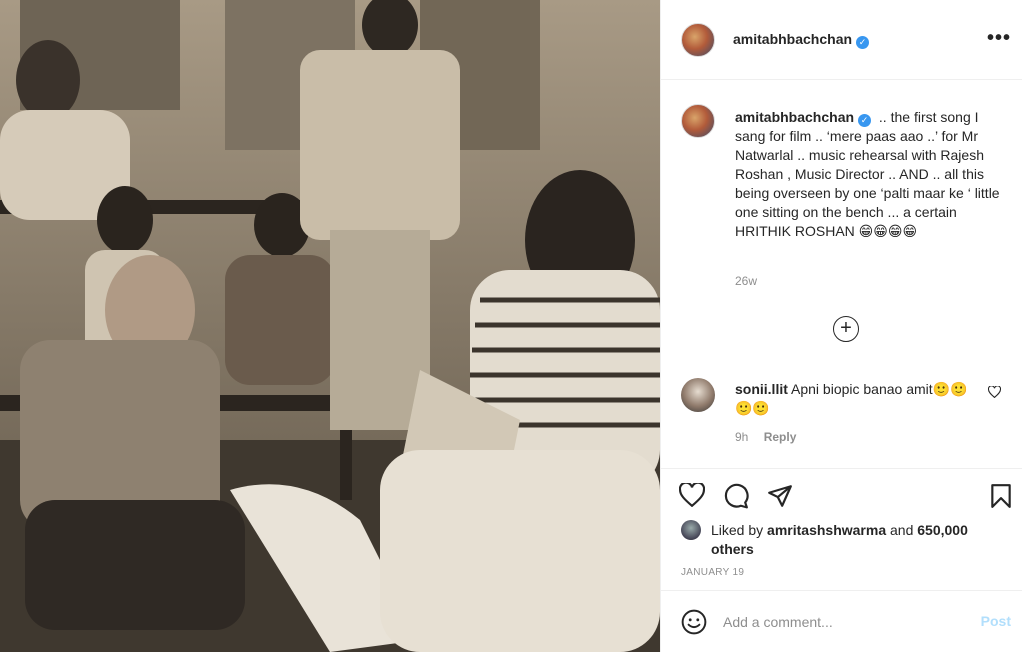  Describe the element at coordinates (698, 395) in the screenshot. I see `commenter-avatar` at that location.